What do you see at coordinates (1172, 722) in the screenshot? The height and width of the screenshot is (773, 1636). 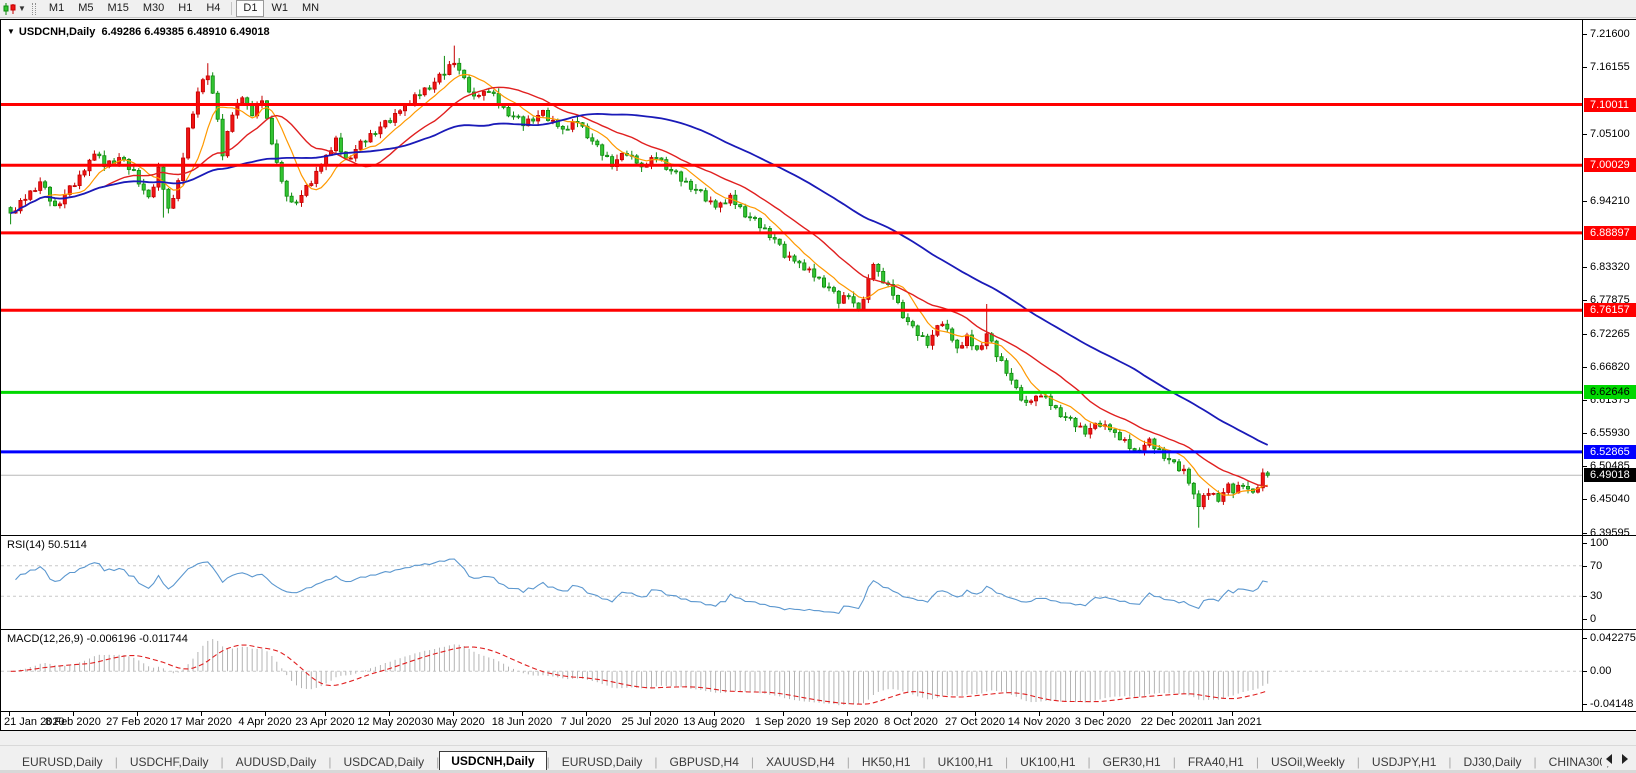 I see `date-tick-label: 22 Dec 2020` at bounding box center [1172, 722].